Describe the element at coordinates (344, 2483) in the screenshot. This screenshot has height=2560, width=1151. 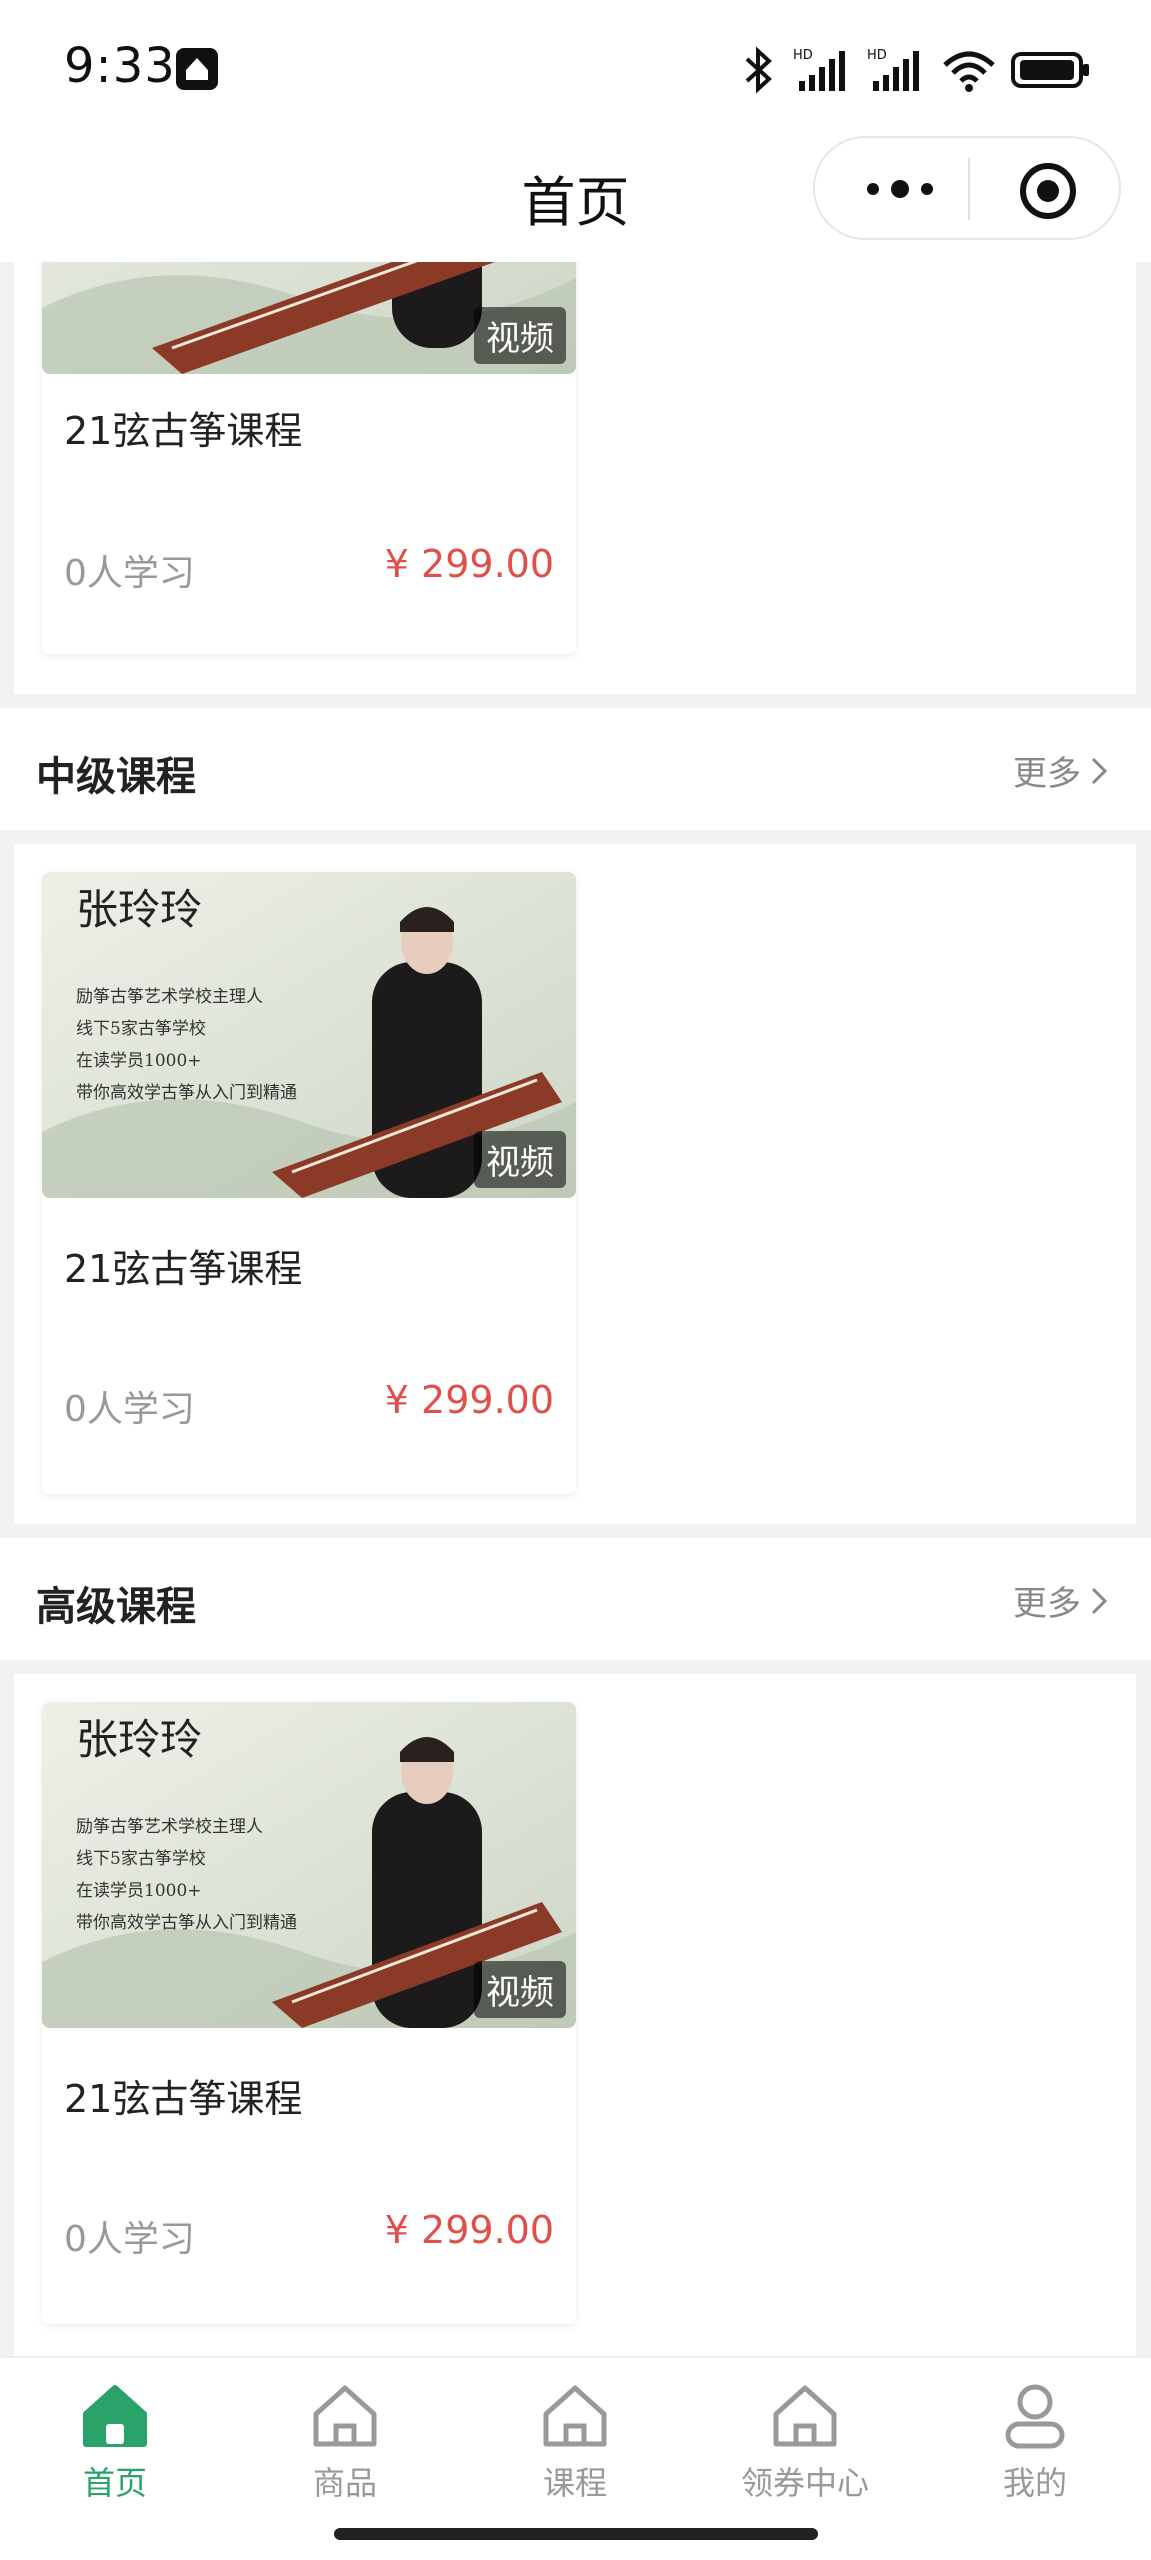
I see `tab-label: 商品` at that location.